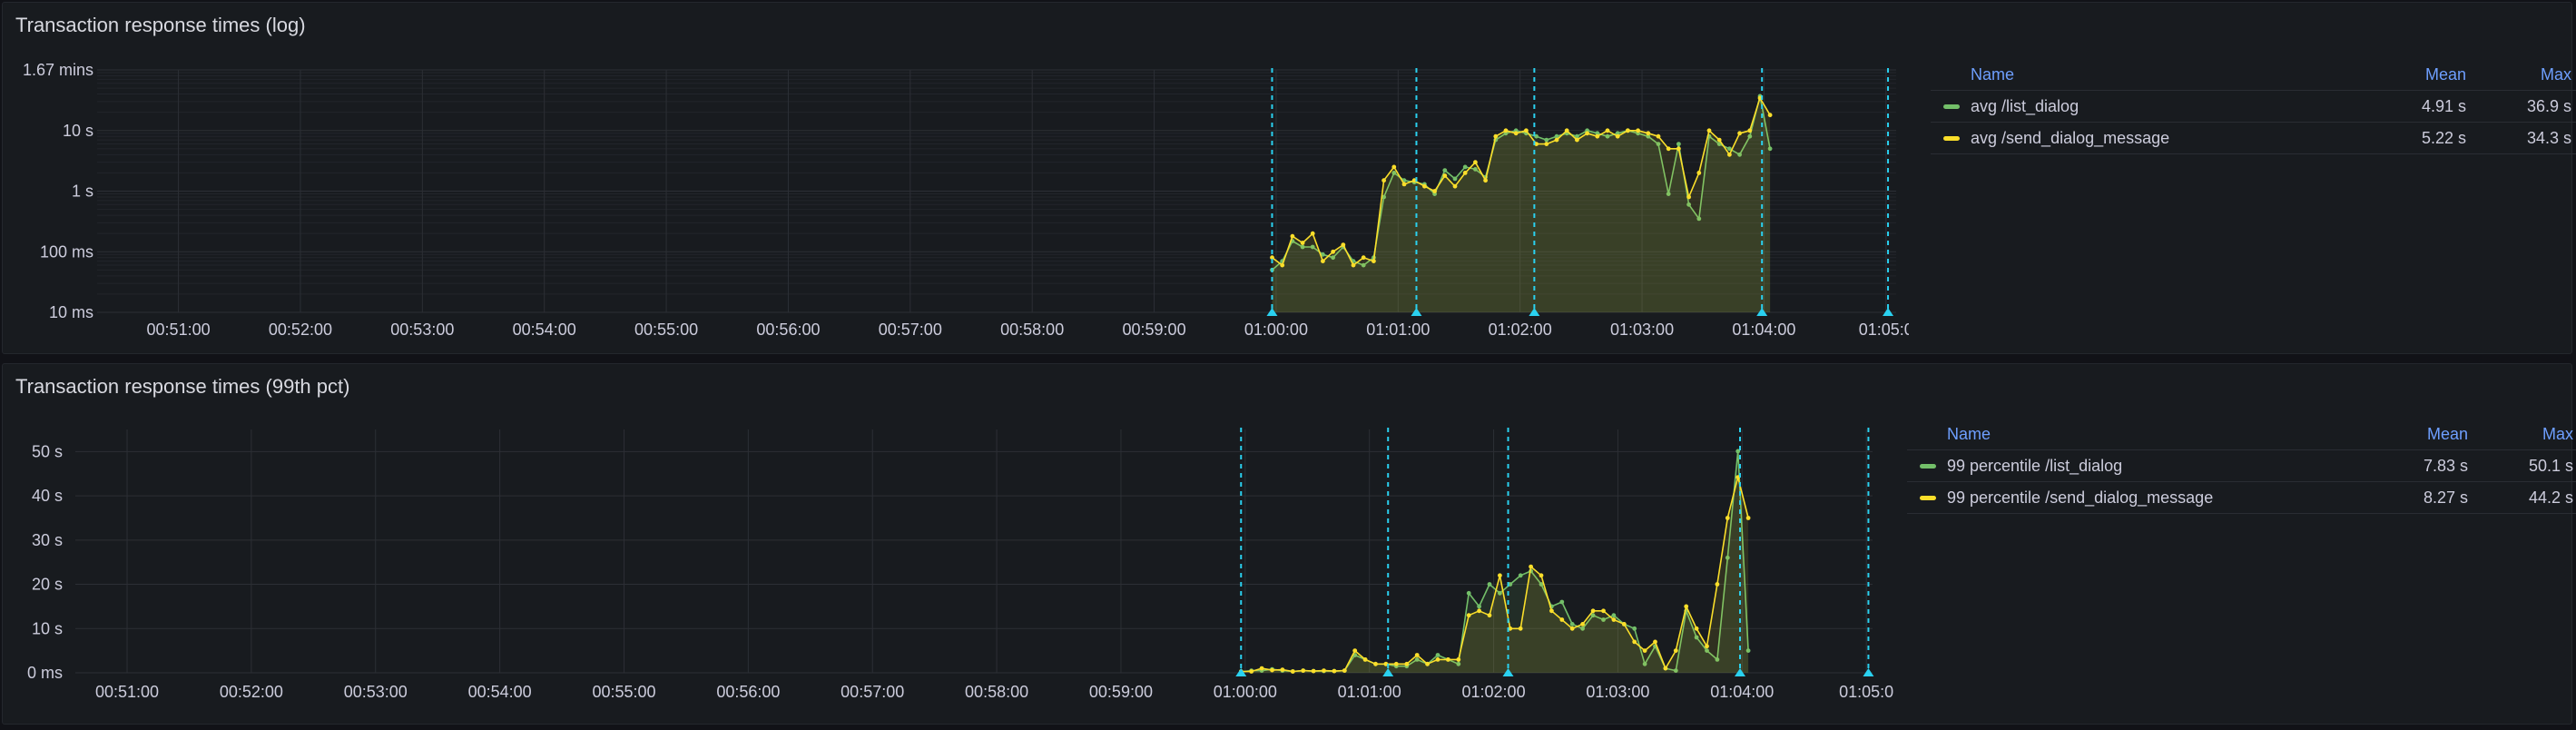  I want to click on legend-series-name: 99 percentile /send_dialog_message, so click(2080, 497).